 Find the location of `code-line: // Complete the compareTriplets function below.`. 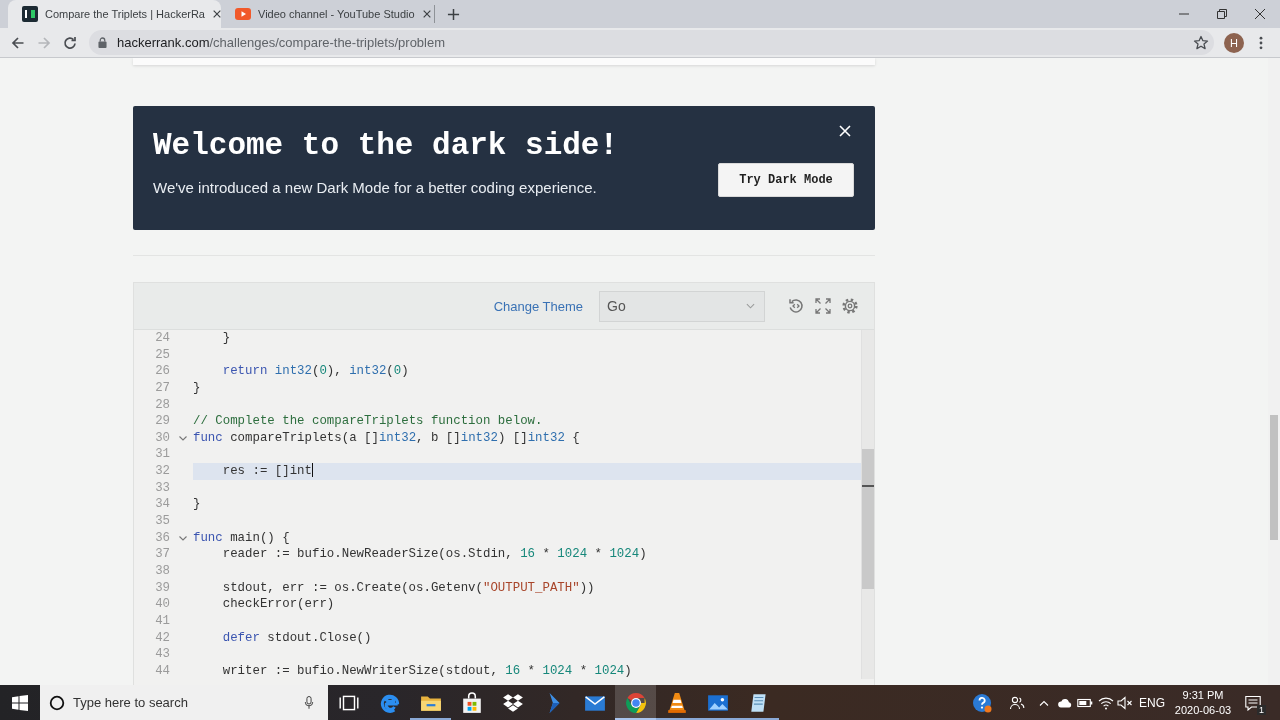

code-line: // Complete the compareTriplets function below. is located at coordinates (368, 421).